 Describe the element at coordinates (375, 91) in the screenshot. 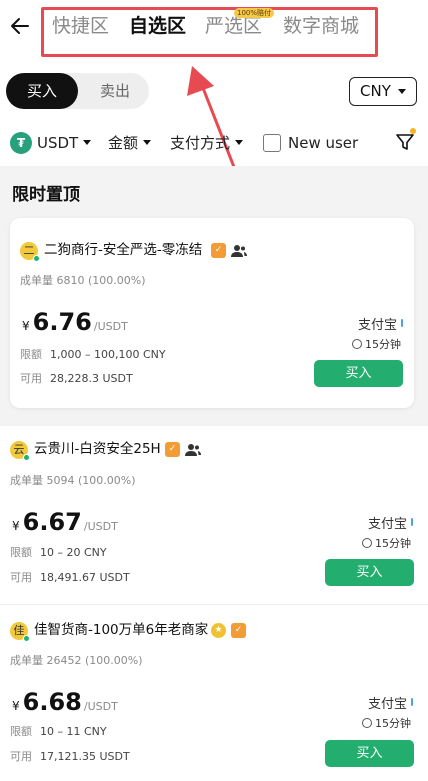

I see `currency-value: CNY` at that location.